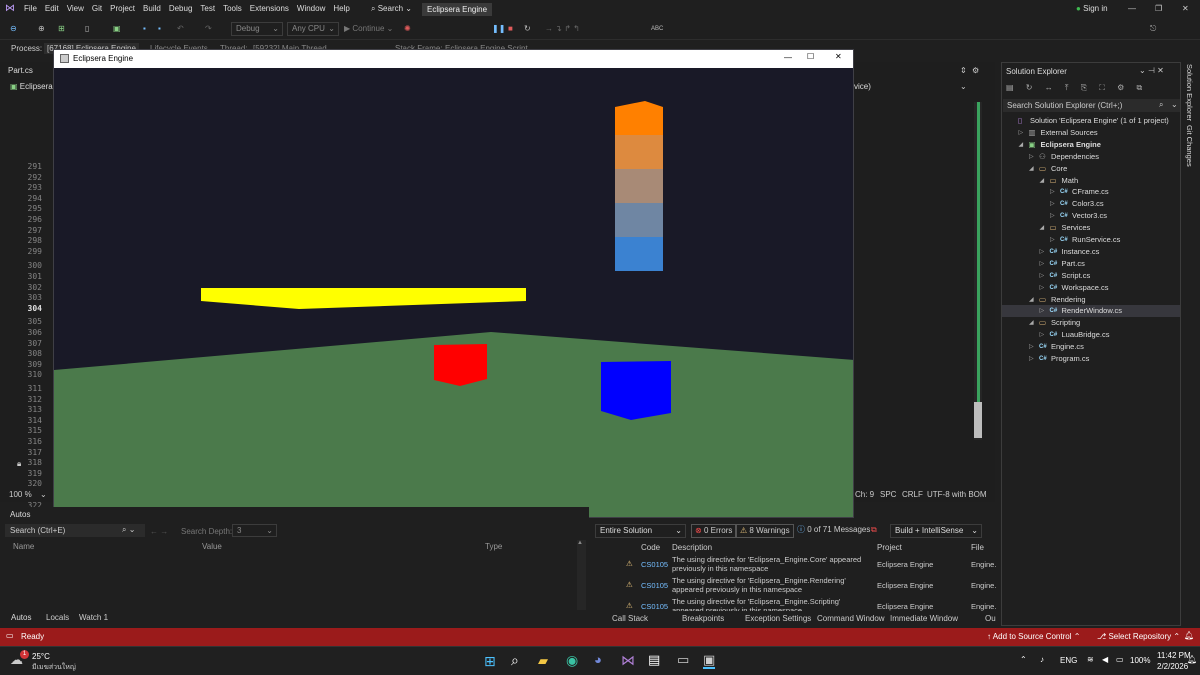 Image resolution: width=1200 pixels, height=675 pixels. What do you see at coordinates (1091, 300) in the screenshot?
I see `tree-item: ◢ ▭ Rendering` at bounding box center [1091, 300].